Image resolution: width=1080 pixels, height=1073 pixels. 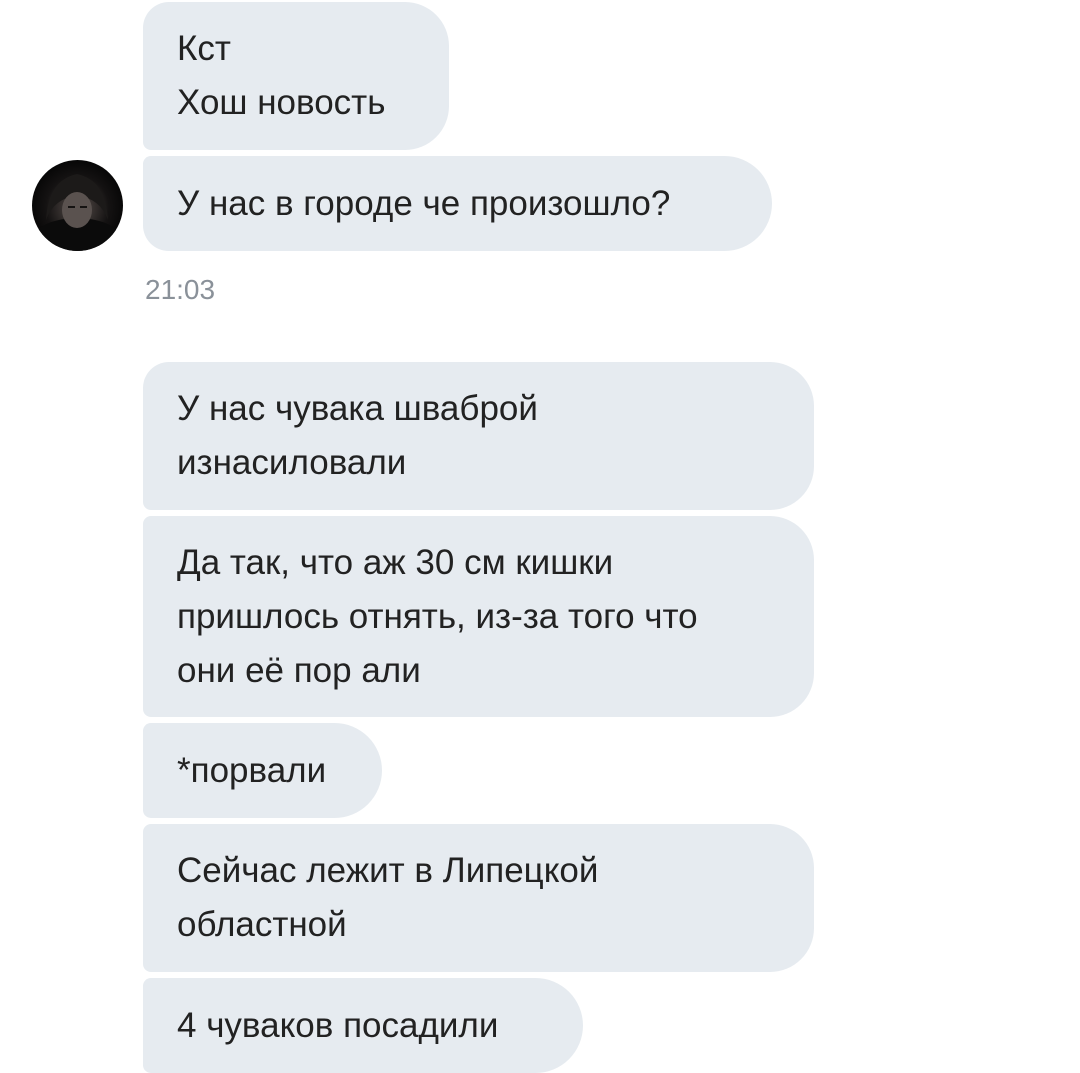 I want to click on message-text: 4 чуваков посадили, so click(x=338, y=1025).